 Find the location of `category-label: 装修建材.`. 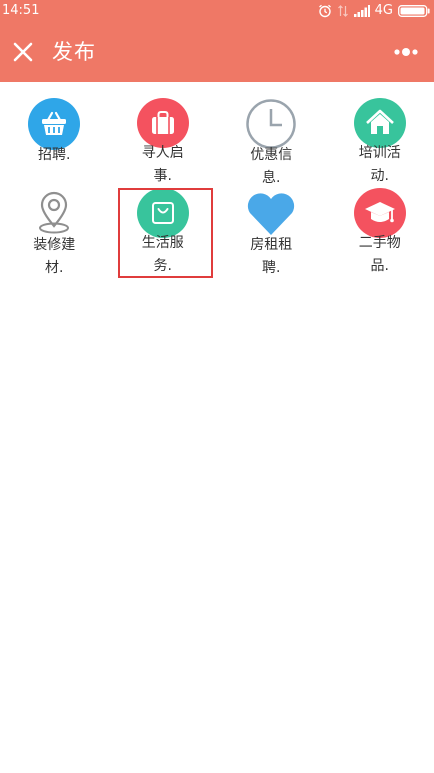

category-label: 装修建材. is located at coordinates (54, 256).